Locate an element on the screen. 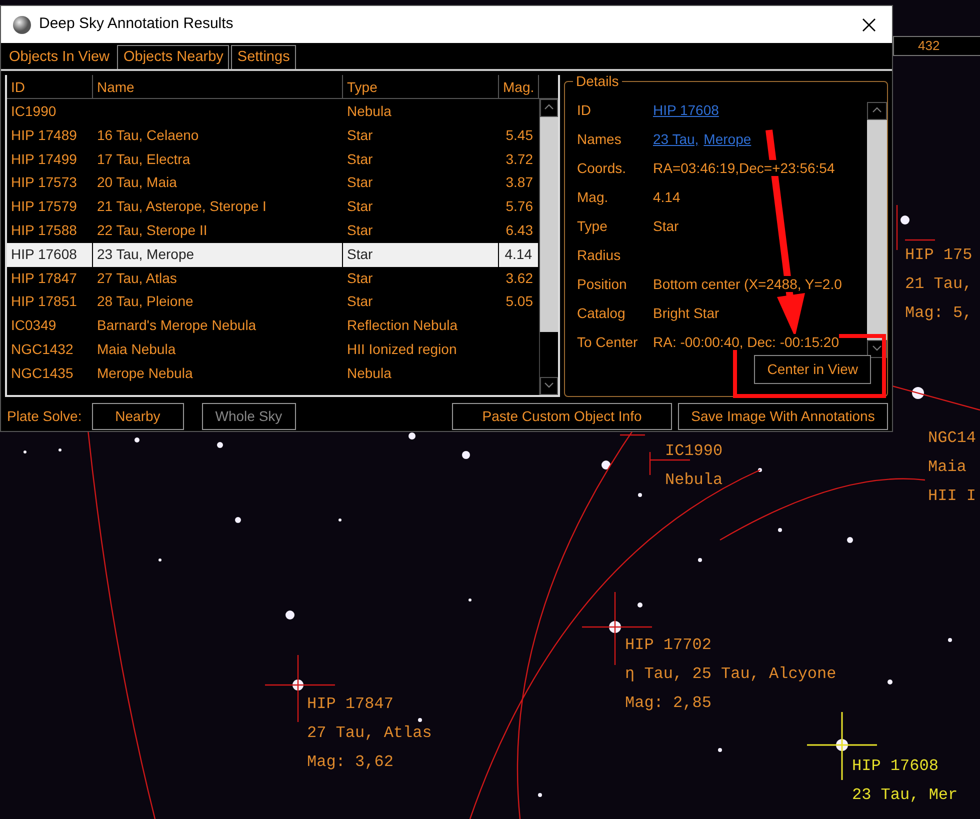 This screenshot has height=819, width=980. field-label: Mag. is located at coordinates (593, 197).